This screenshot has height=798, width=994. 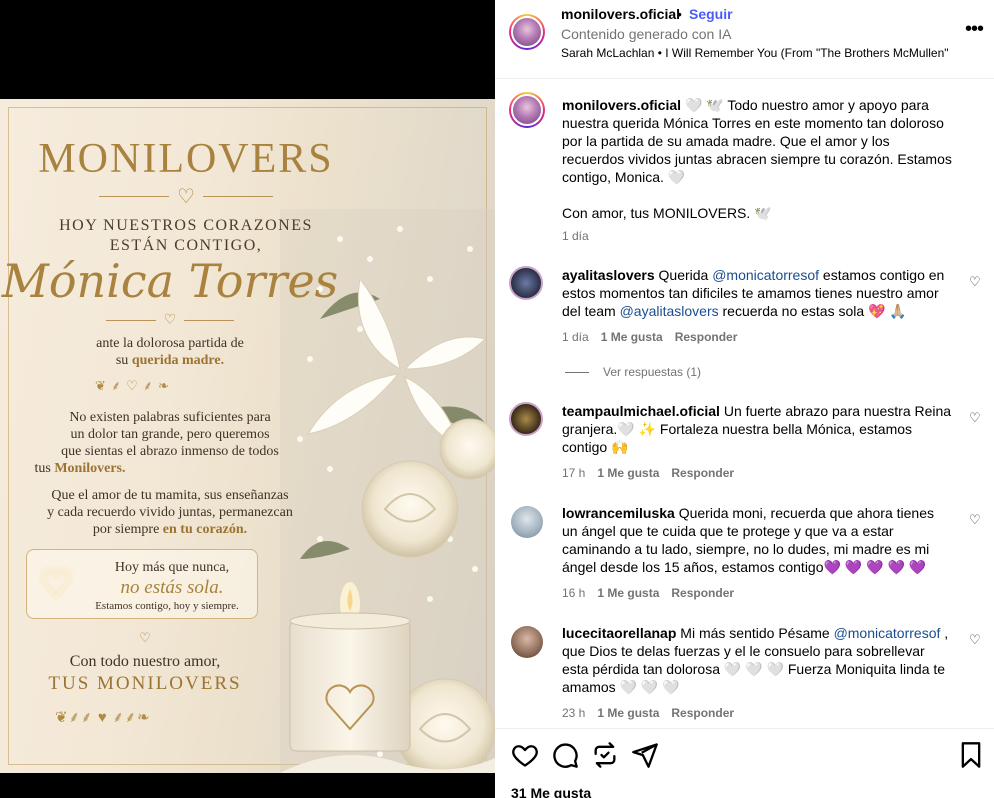 I want to click on poster-p1-l1: No existen palabras suficientes para, so click(x=170, y=417).